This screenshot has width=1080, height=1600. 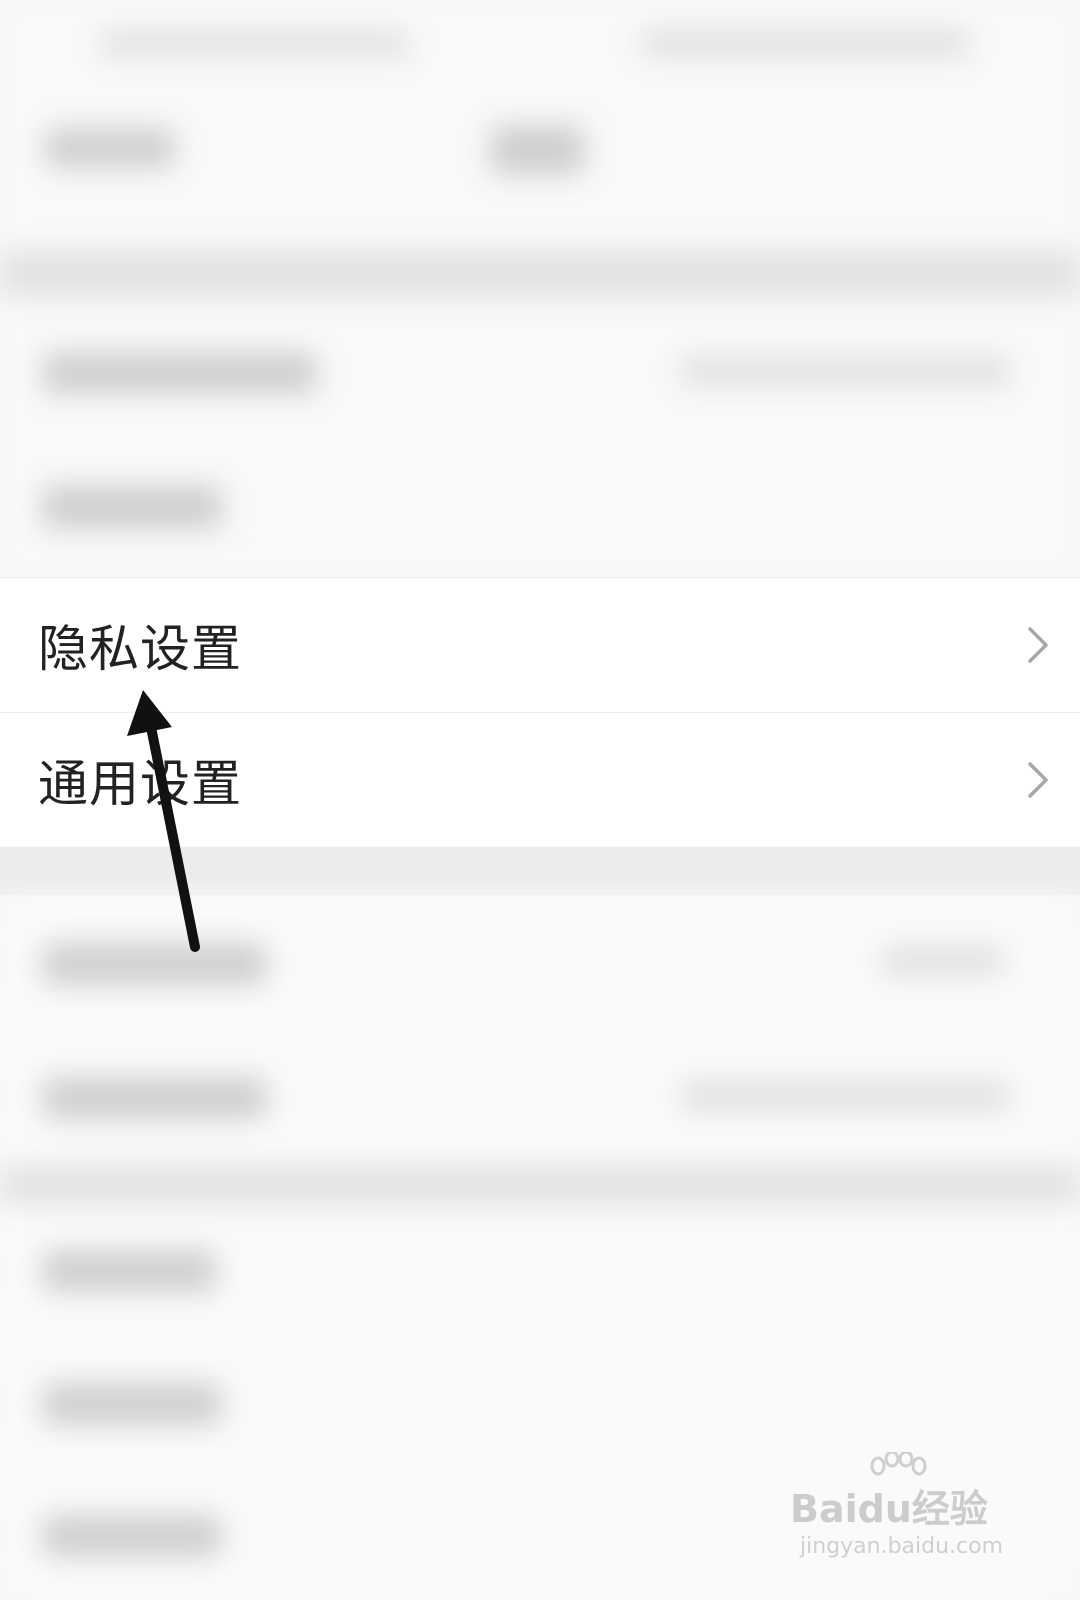 What do you see at coordinates (889, 1509) in the screenshot?
I see `watermark-brand: Baidu经验` at bounding box center [889, 1509].